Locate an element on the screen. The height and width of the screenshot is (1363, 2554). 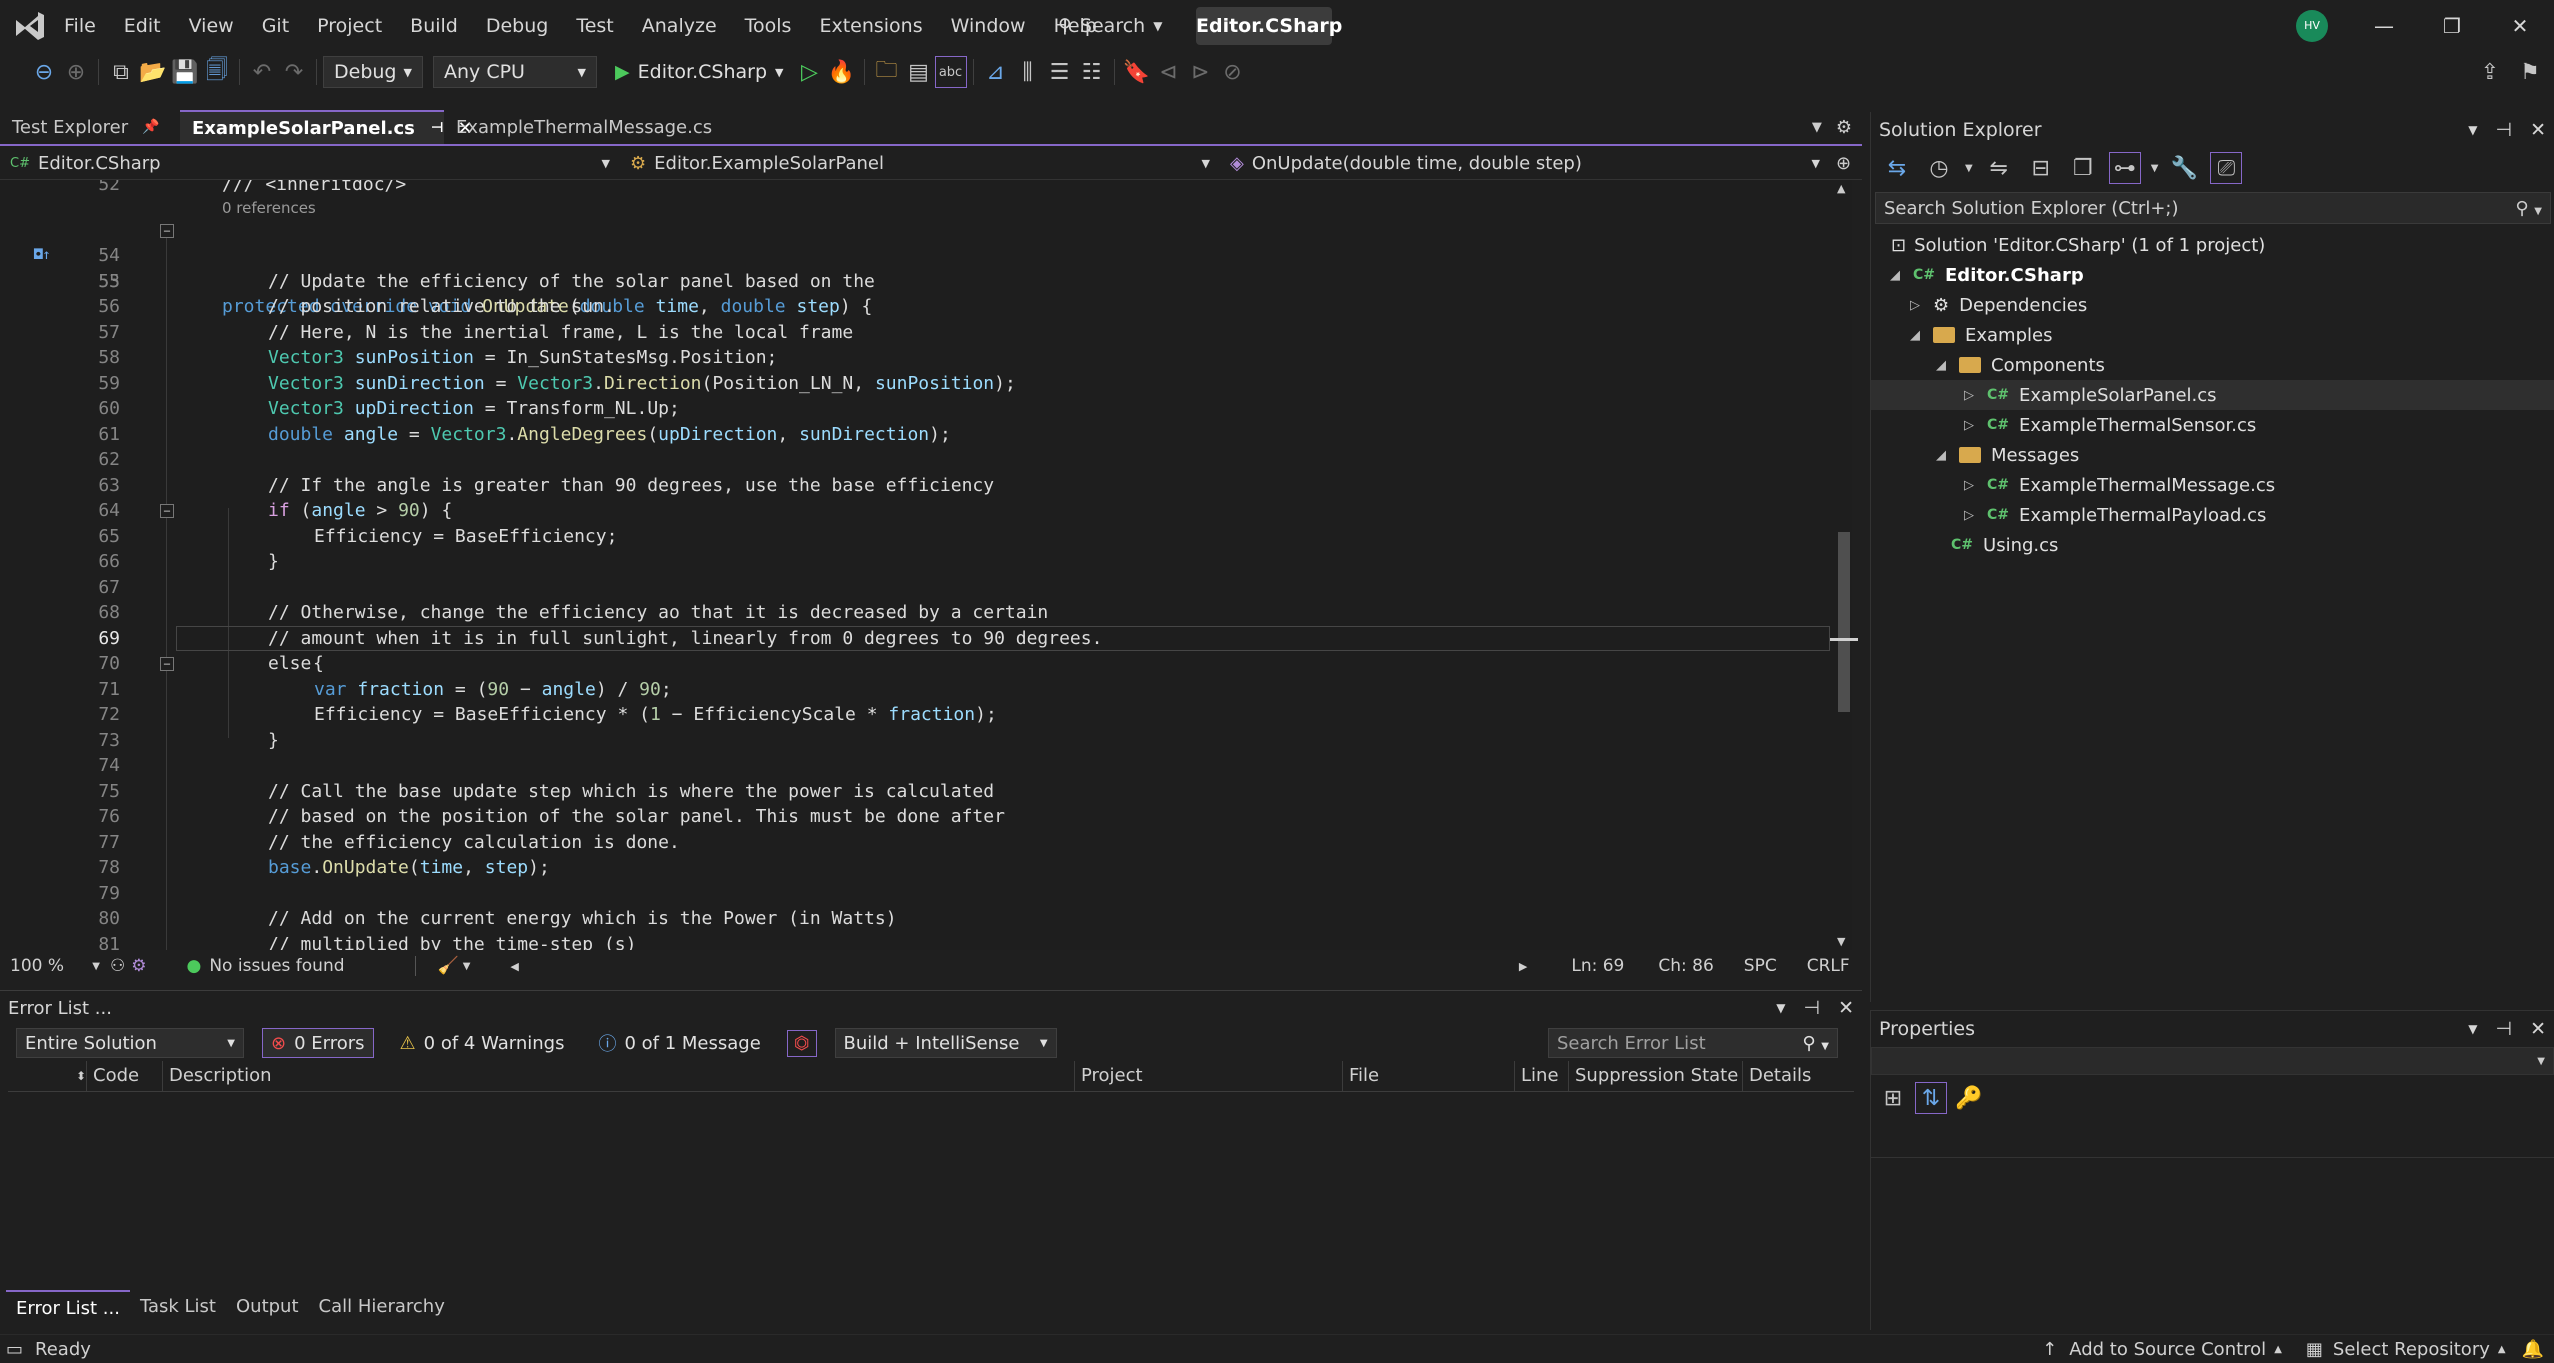
prev-bookmark-icon: ⊲ is located at coordinates (1169, 72).